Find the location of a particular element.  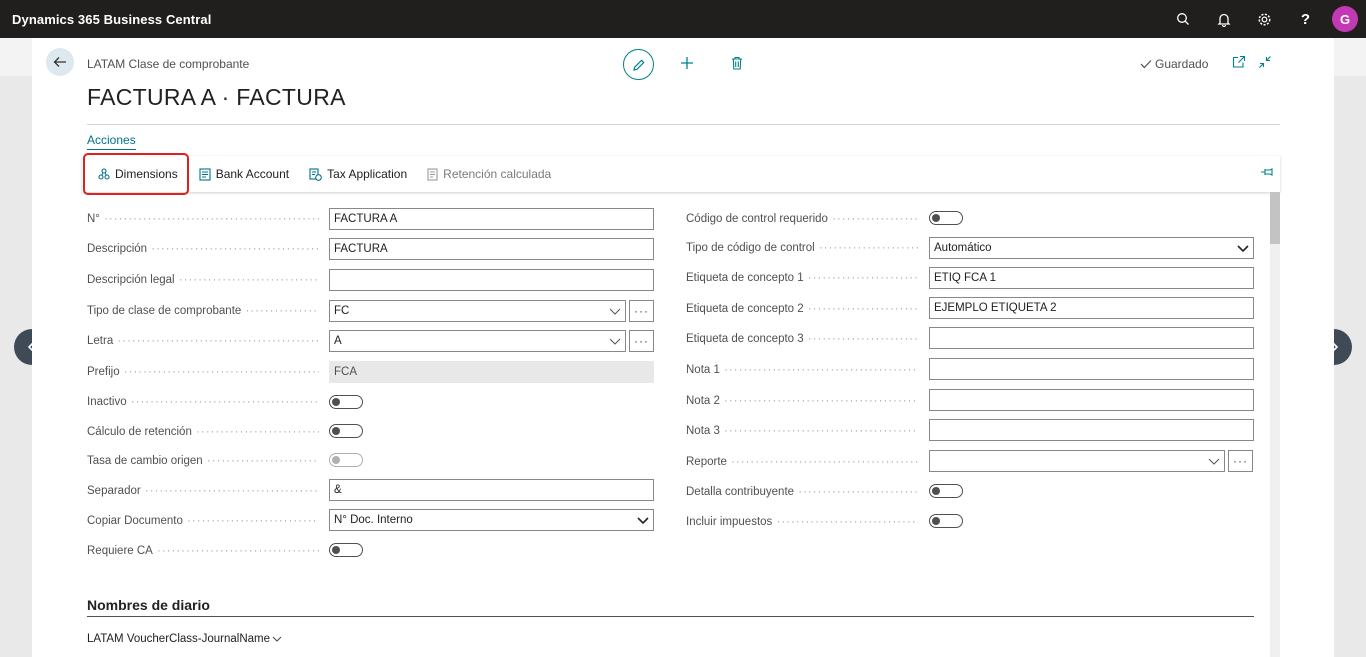

pencil-icon is located at coordinates (638, 64).